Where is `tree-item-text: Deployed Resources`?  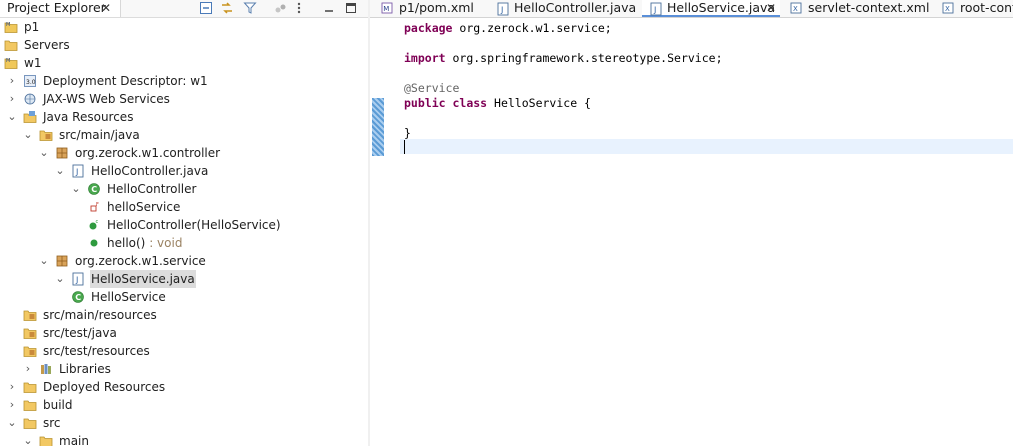
tree-item-text: Deployed Resources is located at coordinates (104, 387).